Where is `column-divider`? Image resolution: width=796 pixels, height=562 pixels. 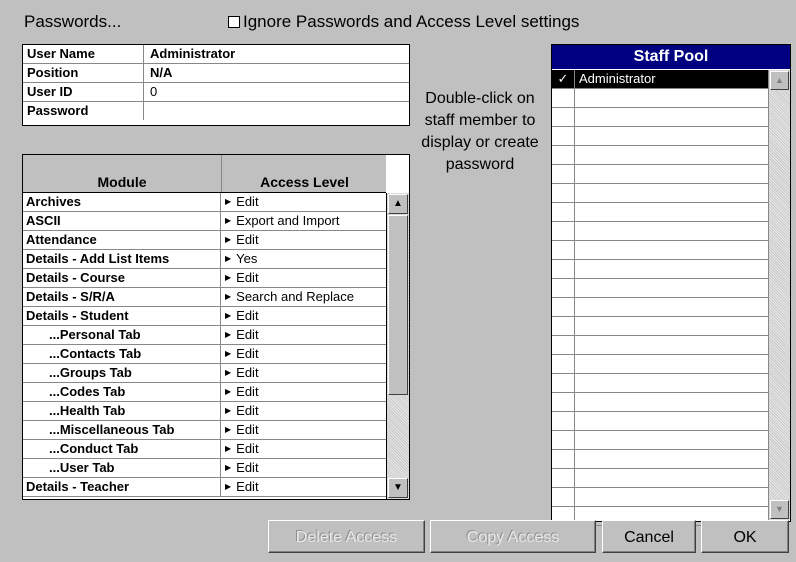
column-divider is located at coordinates (221, 173).